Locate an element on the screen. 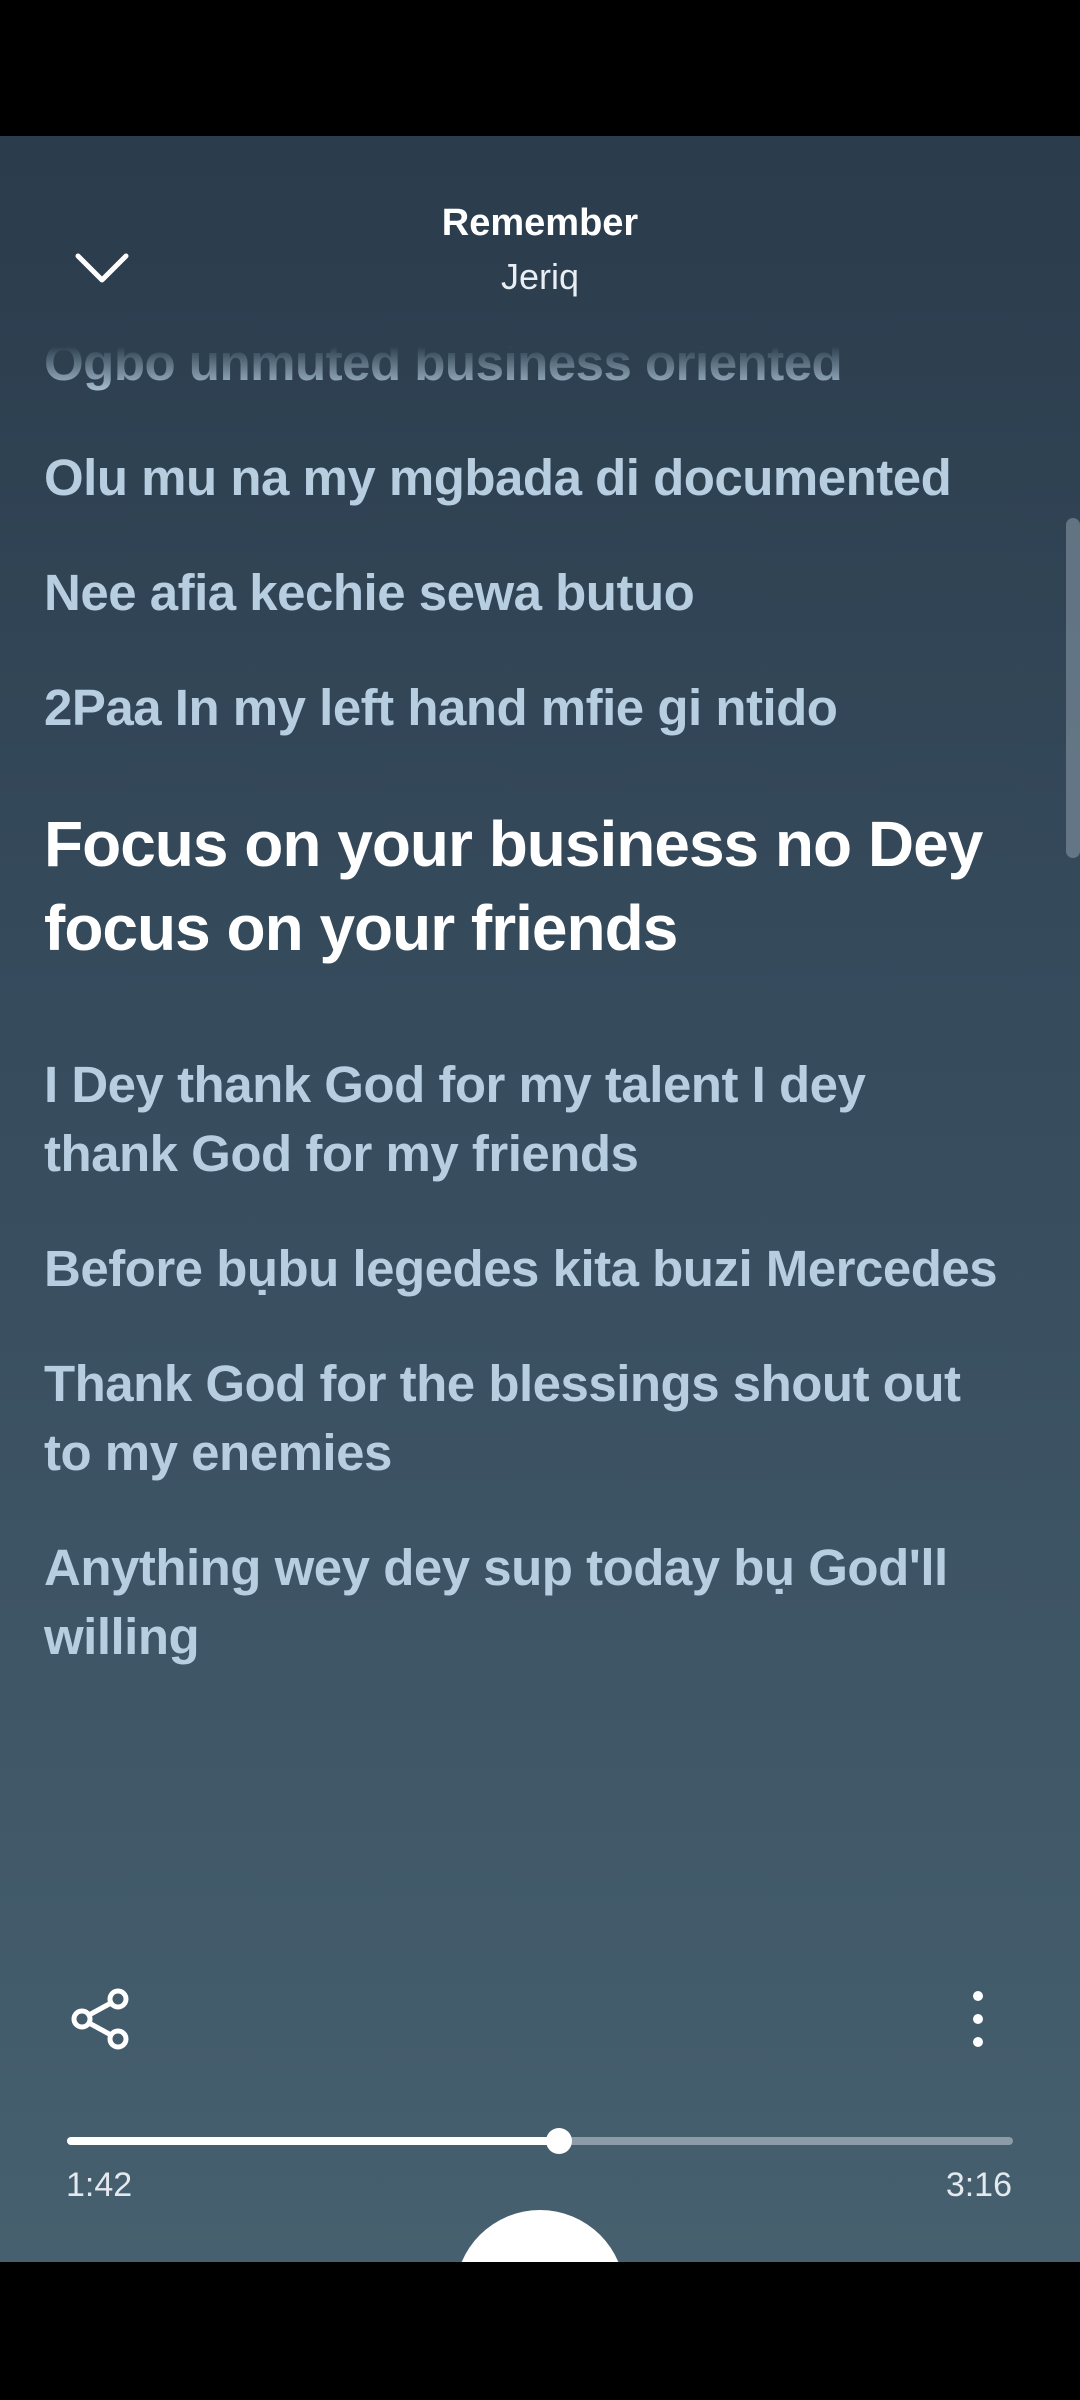  lyric-line: Ogbo unmuted business oriented is located at coordinates (524, 371).